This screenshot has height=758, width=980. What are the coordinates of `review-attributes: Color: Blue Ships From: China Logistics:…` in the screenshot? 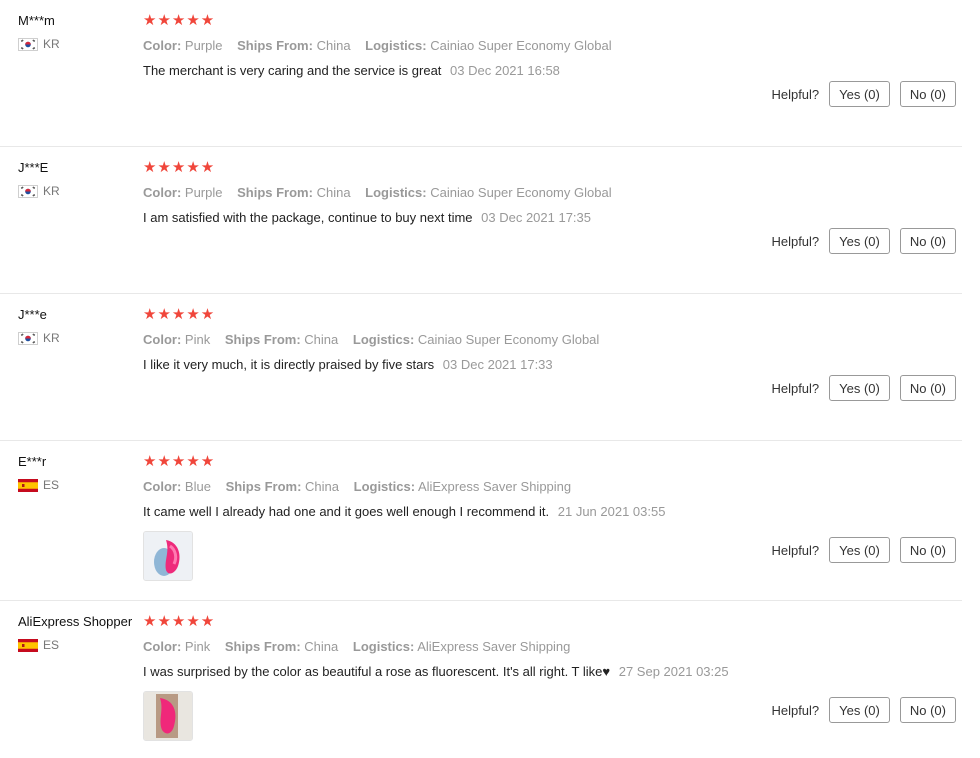 It's located at (552, 487).